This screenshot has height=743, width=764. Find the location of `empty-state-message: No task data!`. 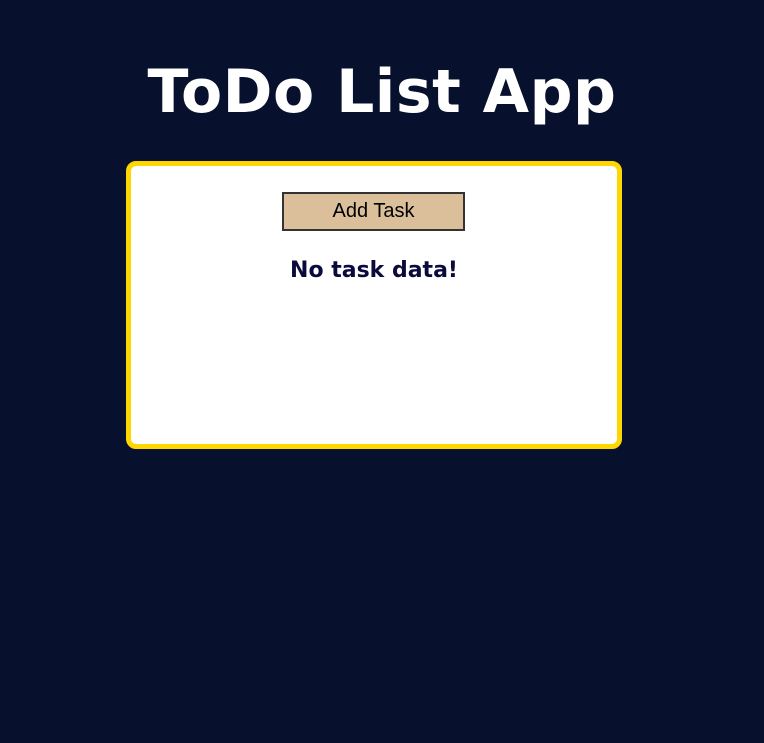

empty-state-message: No task data! is located at coordinates (374, 270).